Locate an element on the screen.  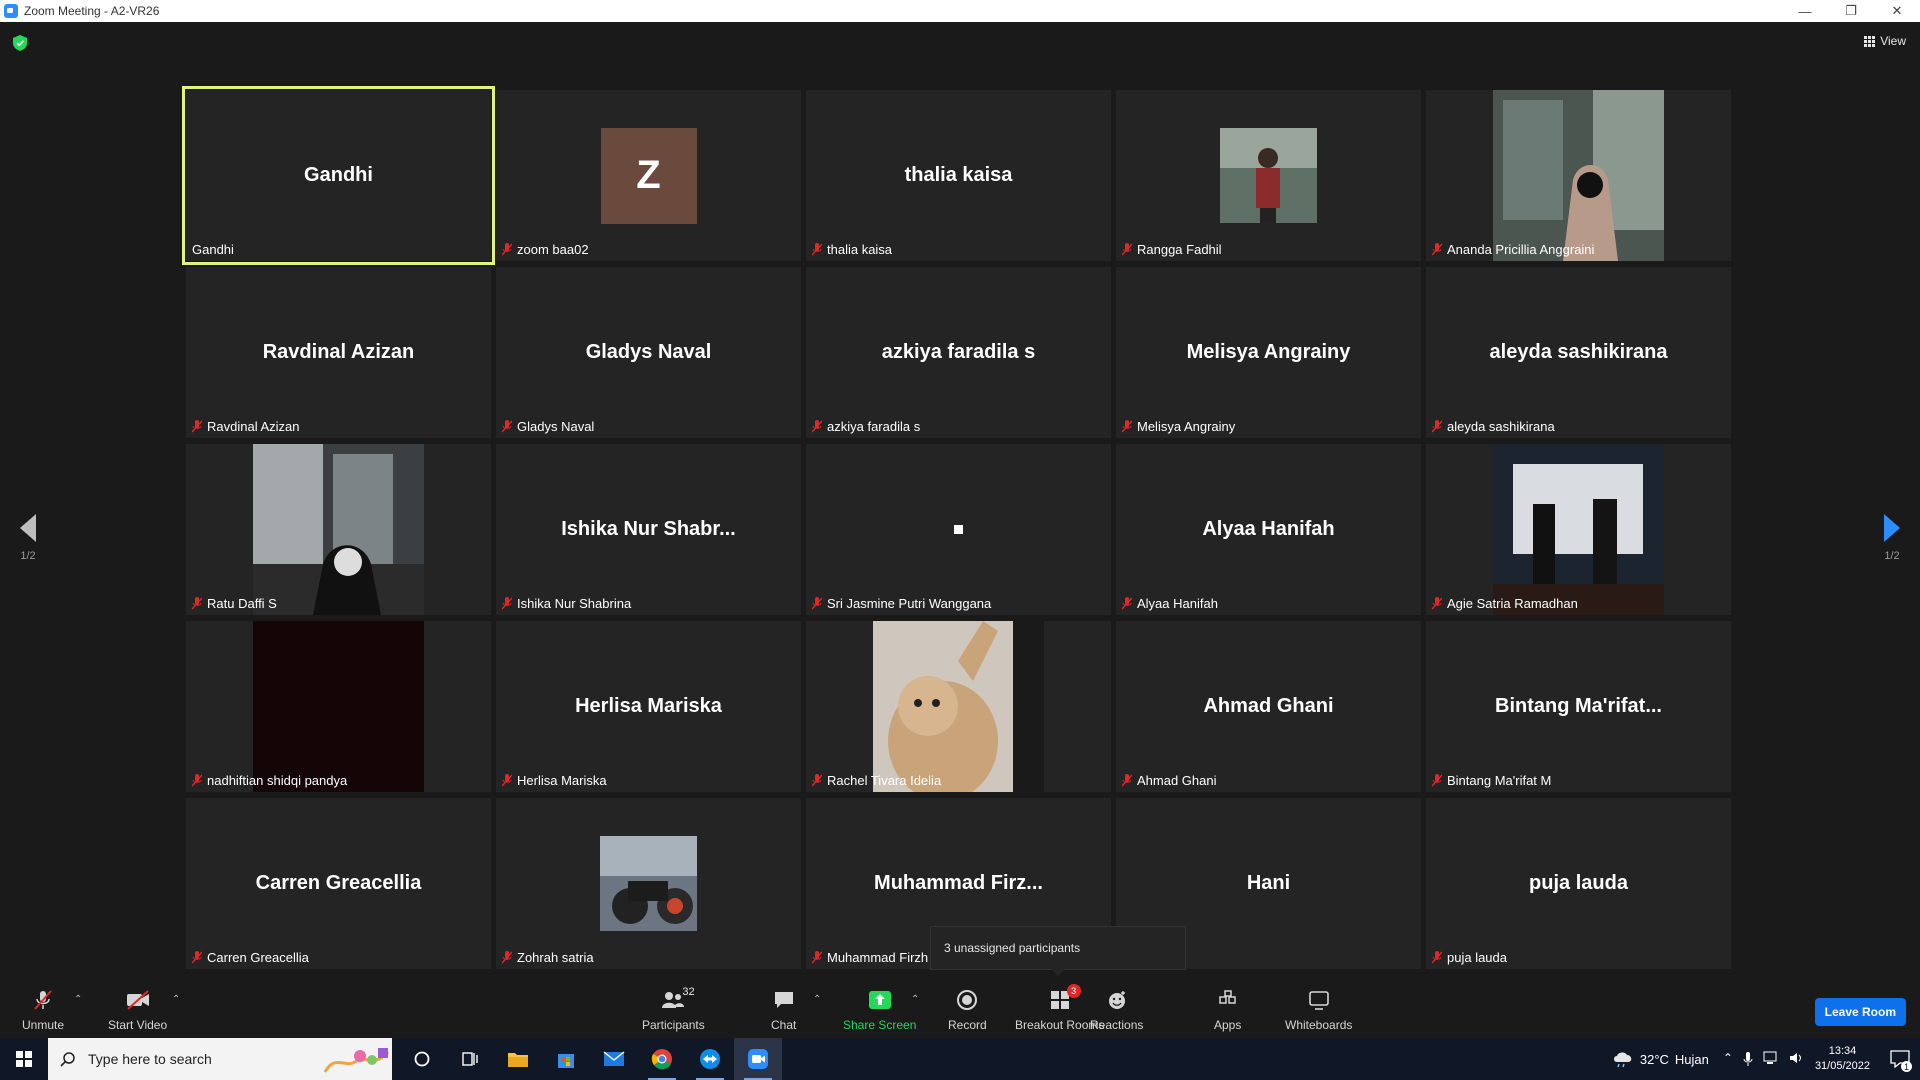
profile-photo is located at coordinates (958, 706).